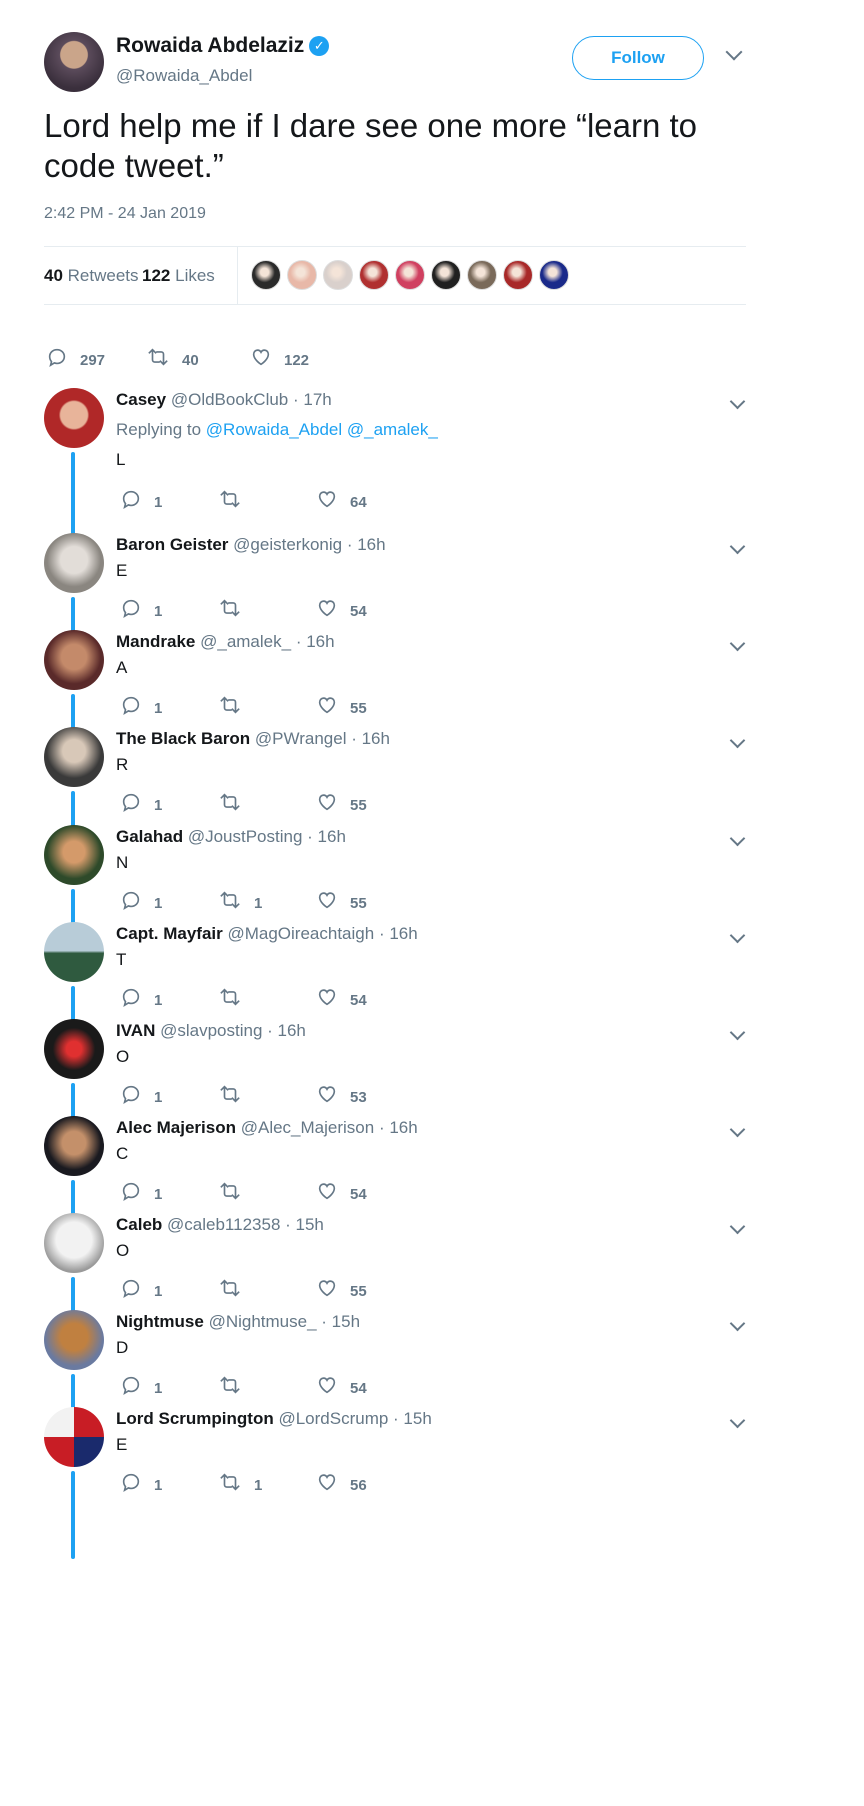 The height and width of the screenshot is (1806, 864). I want to click on reply-author-name: The Black Baron, so click(183, 738).